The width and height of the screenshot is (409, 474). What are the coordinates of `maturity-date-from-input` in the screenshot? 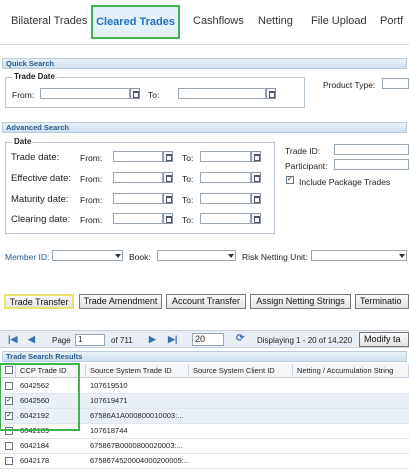 It's located at (138, 198).